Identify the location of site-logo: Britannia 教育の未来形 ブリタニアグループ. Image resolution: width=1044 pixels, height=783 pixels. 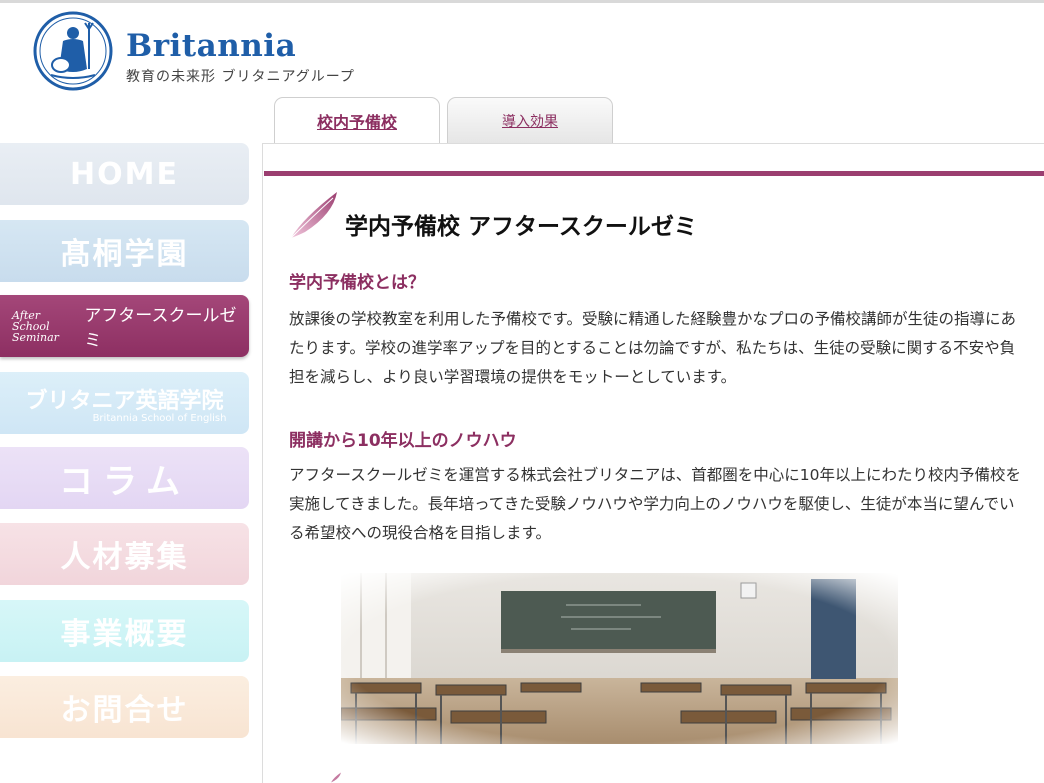
(213, 54).